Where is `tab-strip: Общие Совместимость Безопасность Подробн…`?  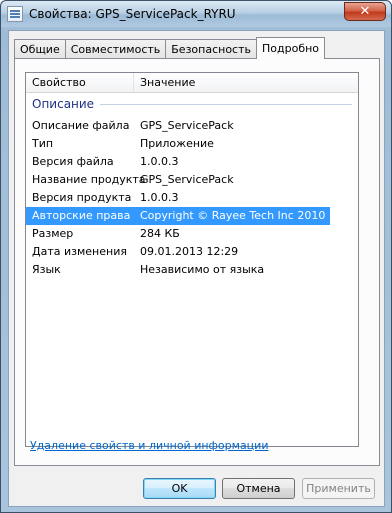 tab-strip: Общие Совместимость Безопасность Подробн… is located at coordinates (170, 48).